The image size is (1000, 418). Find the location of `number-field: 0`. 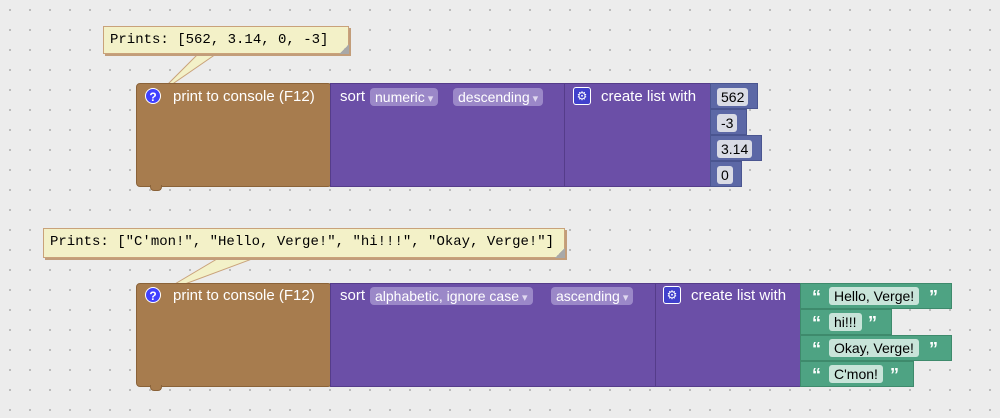

number-field: 0 is located at coordinates (725, 175).